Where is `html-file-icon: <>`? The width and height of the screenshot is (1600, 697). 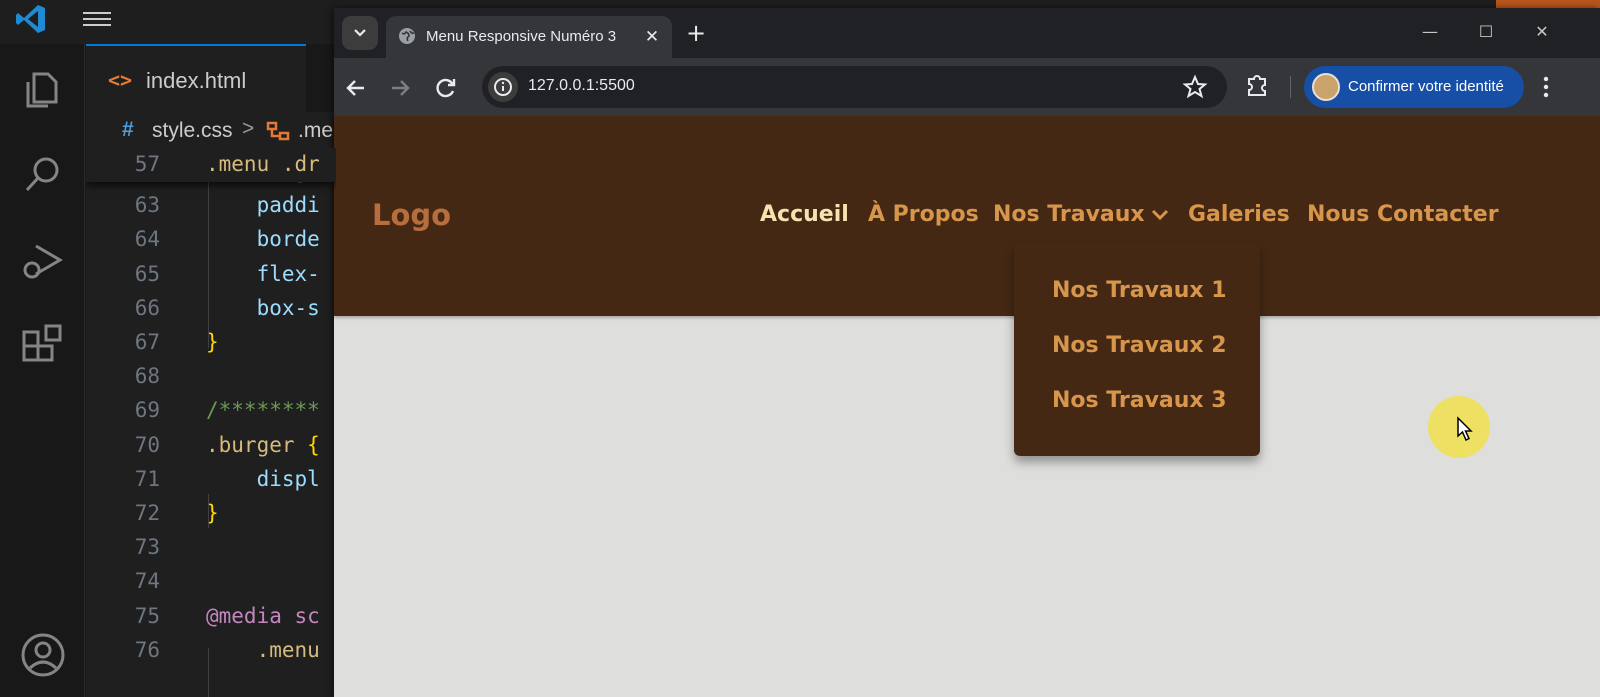
html-file-icon: <> is located at coordinates (120, 80).